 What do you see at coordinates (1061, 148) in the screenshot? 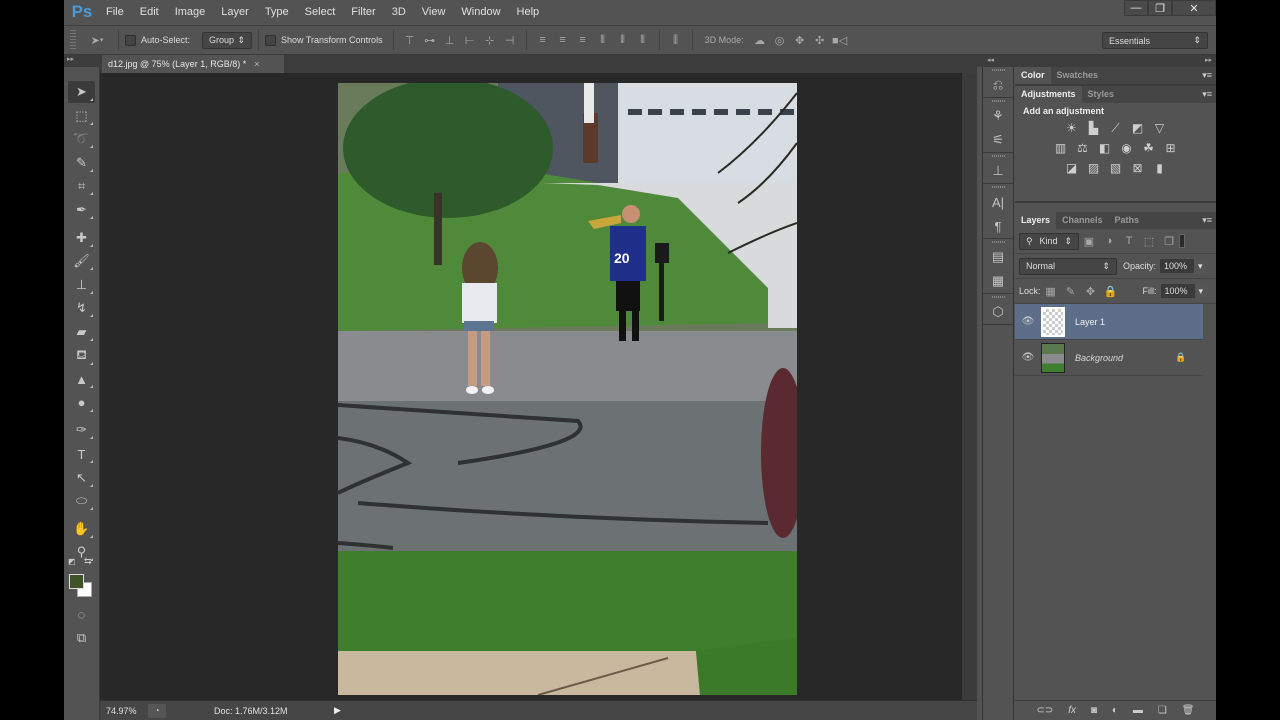
I see `hue-saturation-icon: ▥` at bounding box center [1061, 148].